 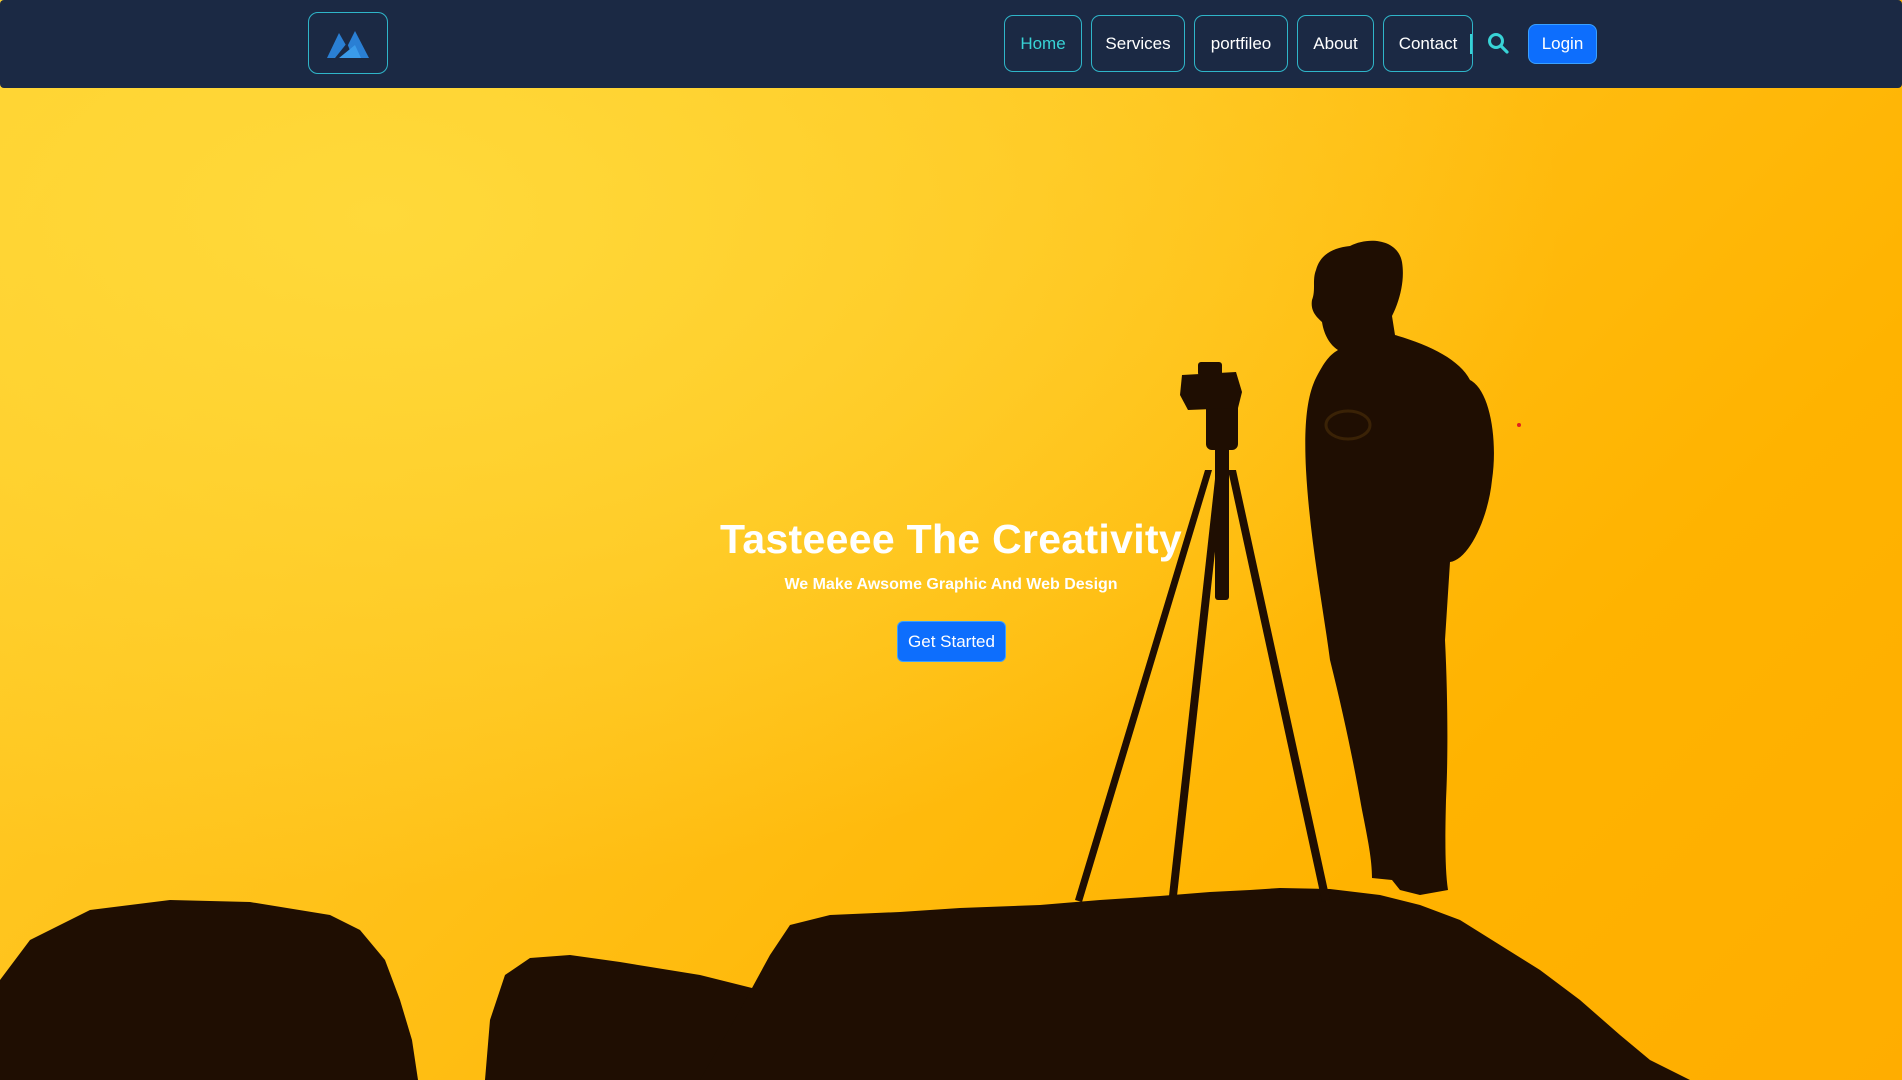 What do you see at coordinates (1195, 984) in the screenshot?
I see `rock-main` at bounding box center [1195, 984].